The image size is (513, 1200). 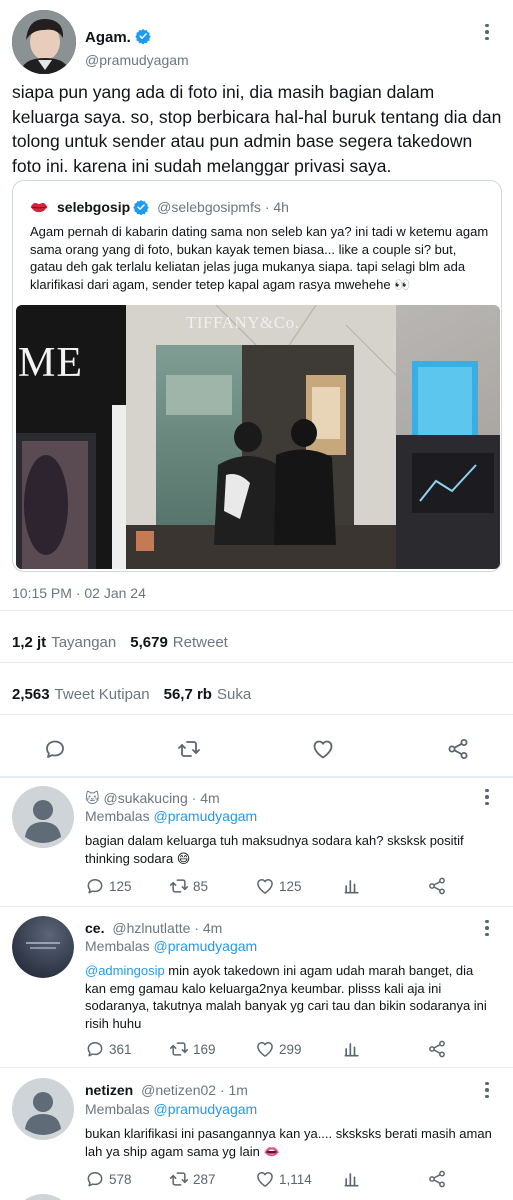 What do you see at coordinates (192, 1179) in the screenshot?
I see `retweet-button: 287` at bounding box center [192, 1179].